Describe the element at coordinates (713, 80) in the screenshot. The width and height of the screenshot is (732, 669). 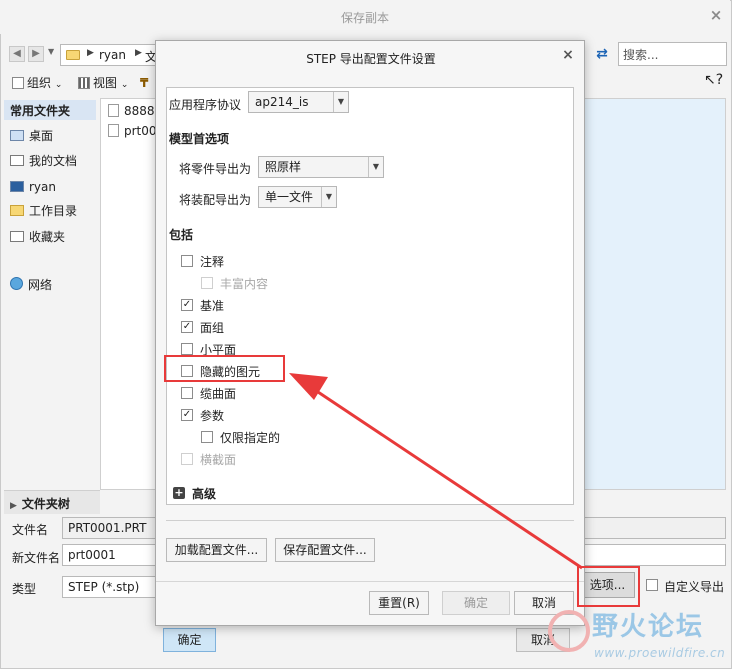
I see `help-cursor-icon: ↖?` at that location.